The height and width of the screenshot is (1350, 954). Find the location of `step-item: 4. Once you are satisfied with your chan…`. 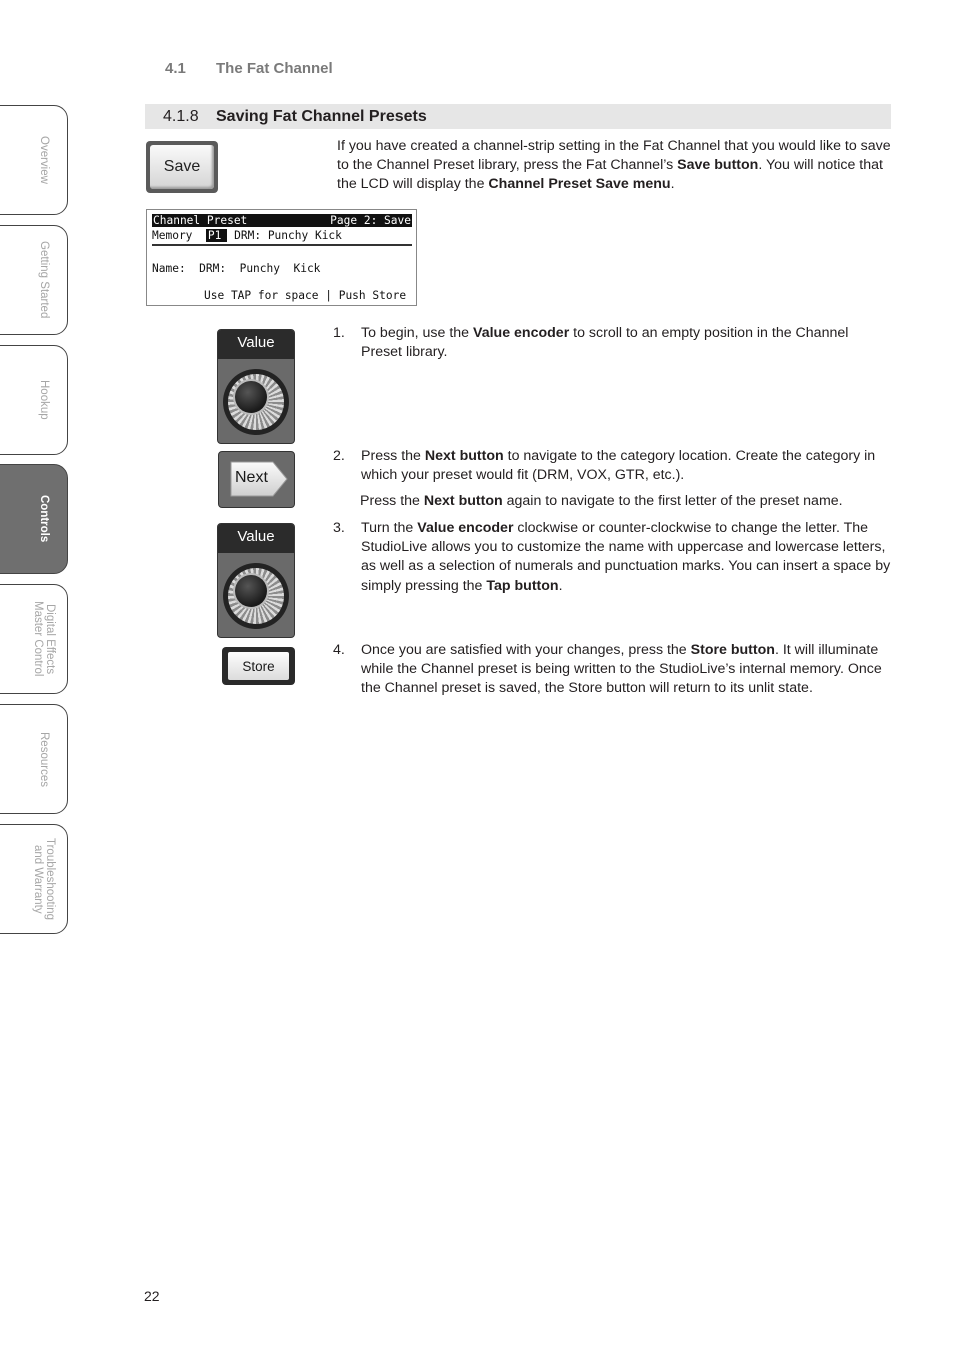

step-item: 4. Once you are satisfied with your chan… is located at coordinates (613, 670).